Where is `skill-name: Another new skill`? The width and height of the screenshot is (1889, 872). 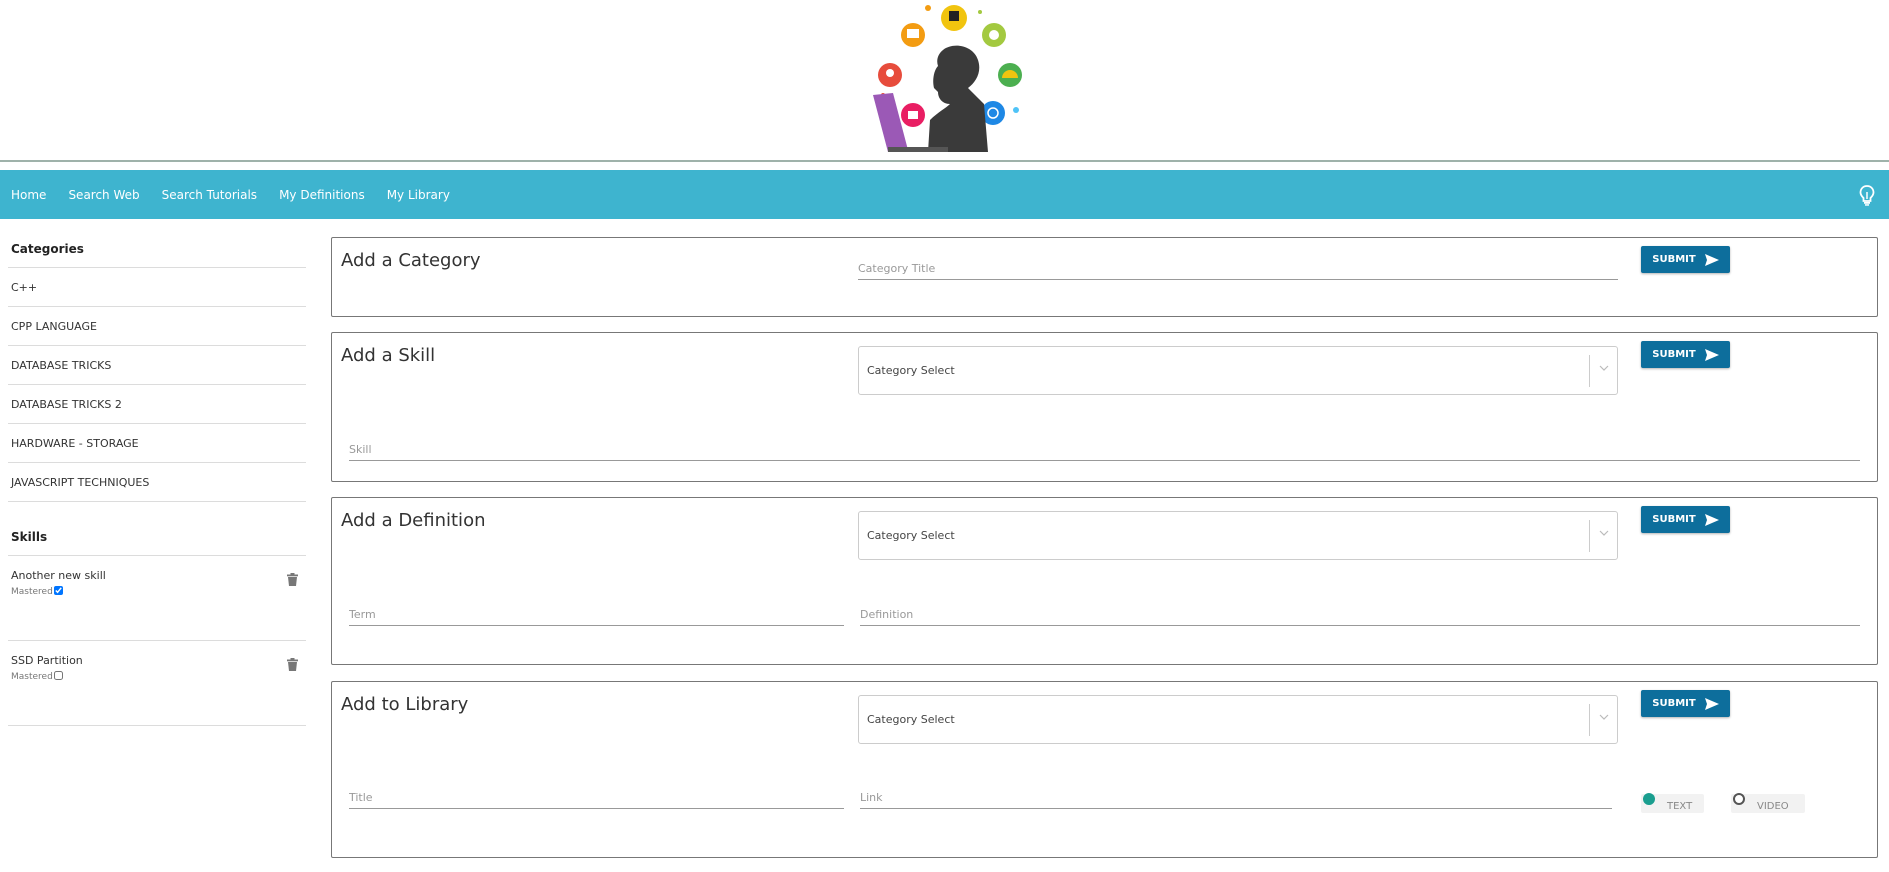 skill-name: Another new skill is located at coordinates (58, 575).